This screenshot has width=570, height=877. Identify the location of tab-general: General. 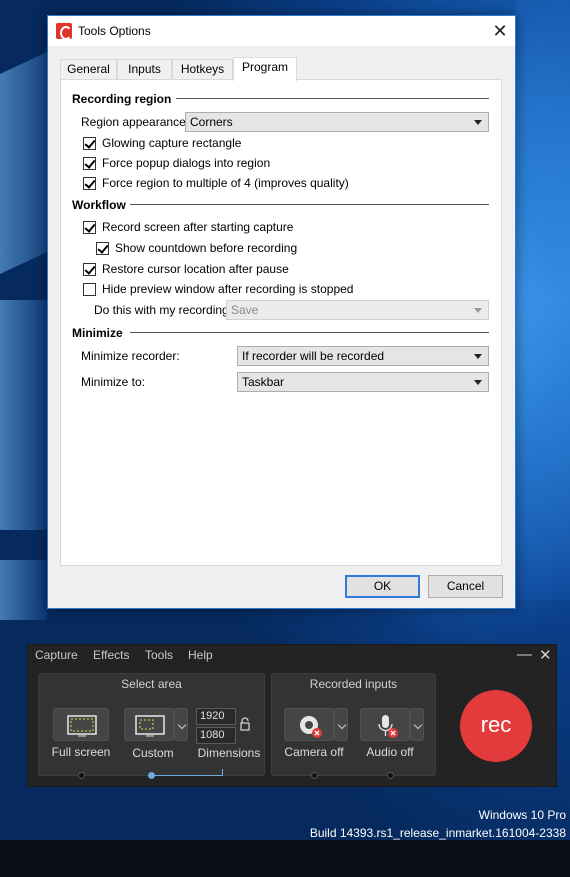
(88, 69).